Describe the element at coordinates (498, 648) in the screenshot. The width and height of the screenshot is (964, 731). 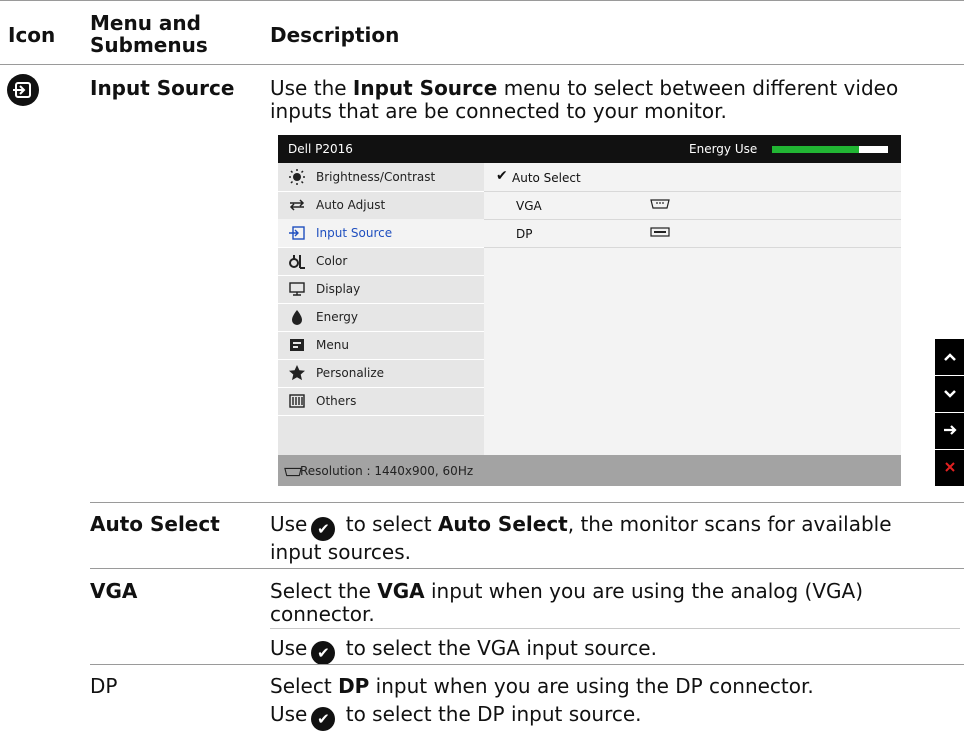
I see `vga-l3-post: to select the VGA input source.` at that location.